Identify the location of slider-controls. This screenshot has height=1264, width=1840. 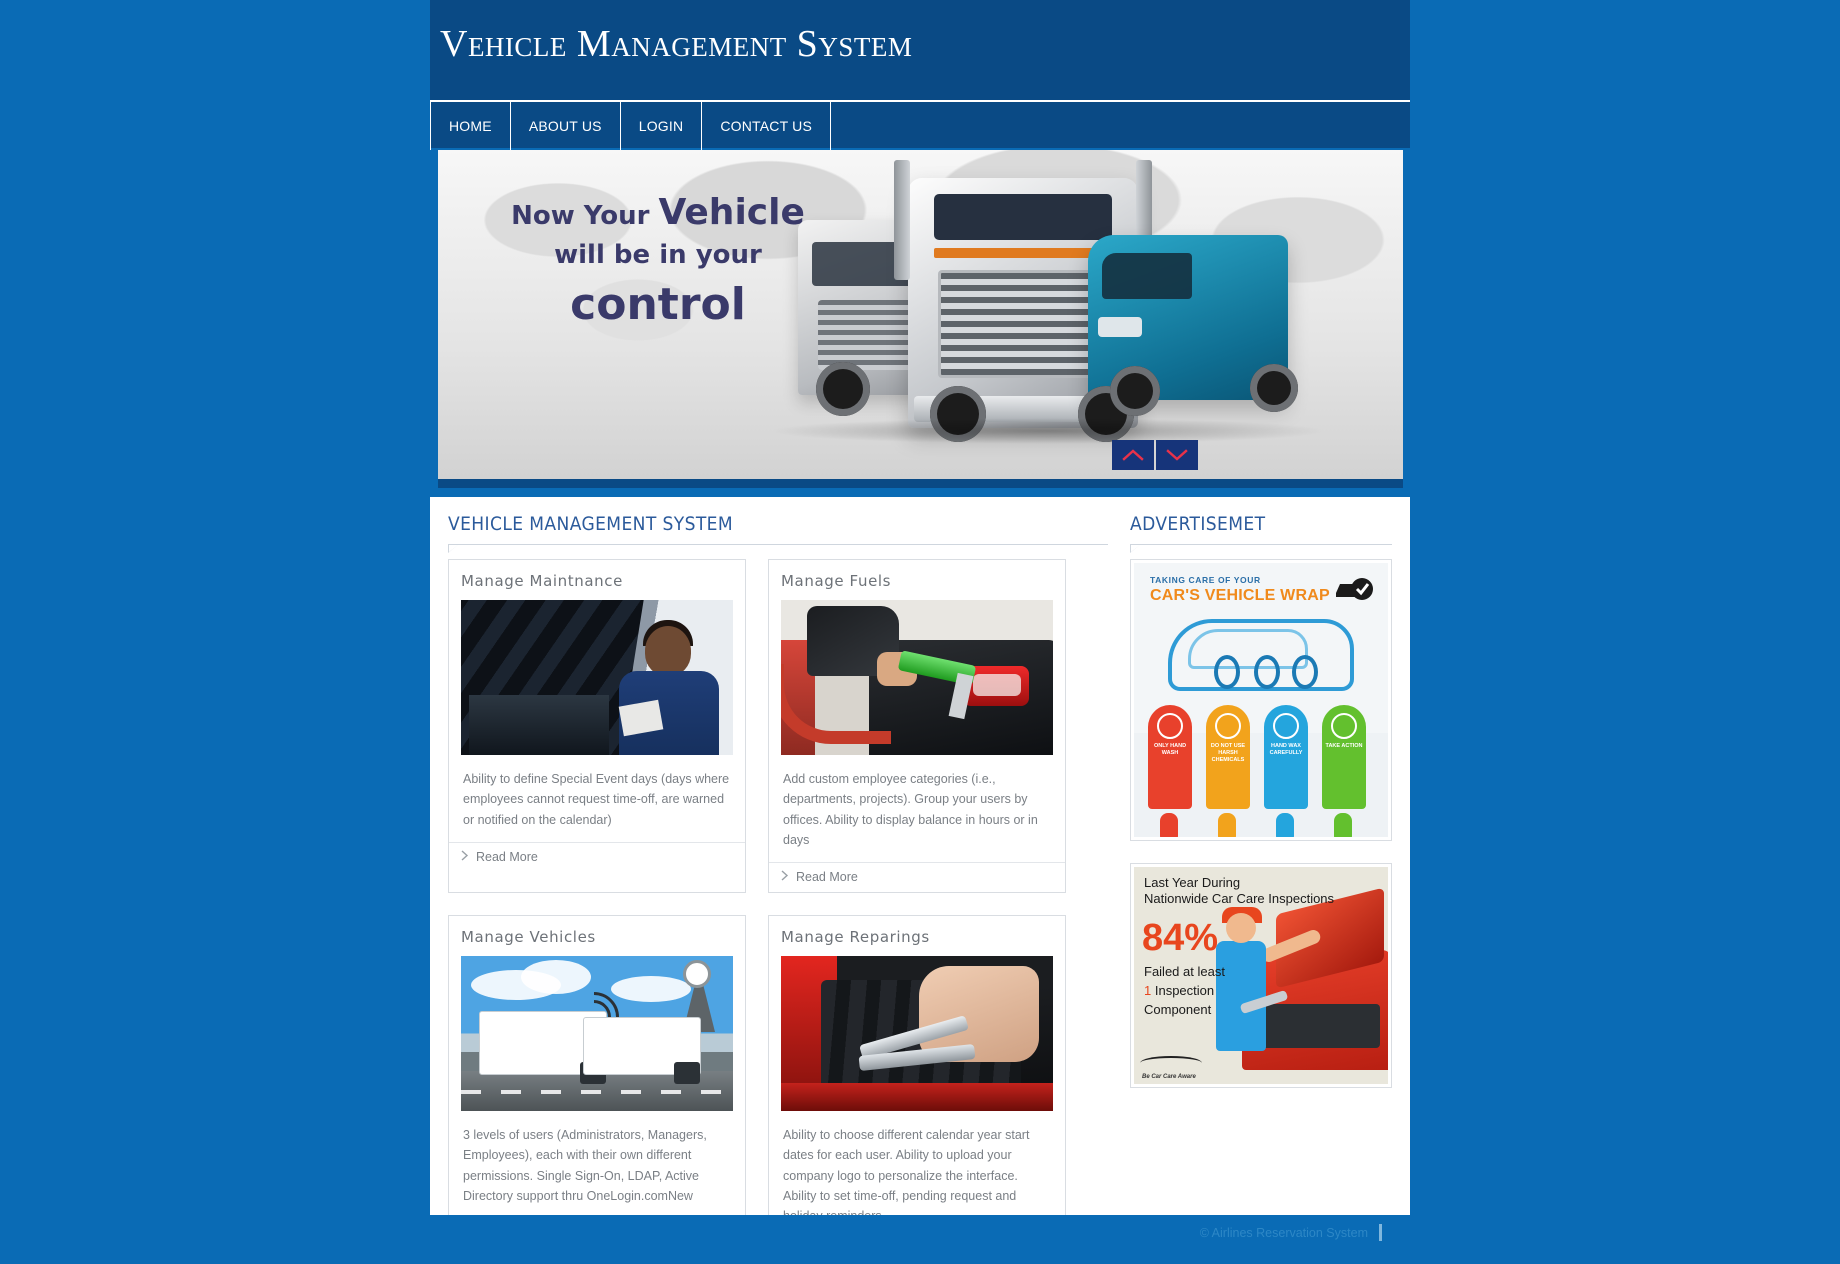
(1155, 455).